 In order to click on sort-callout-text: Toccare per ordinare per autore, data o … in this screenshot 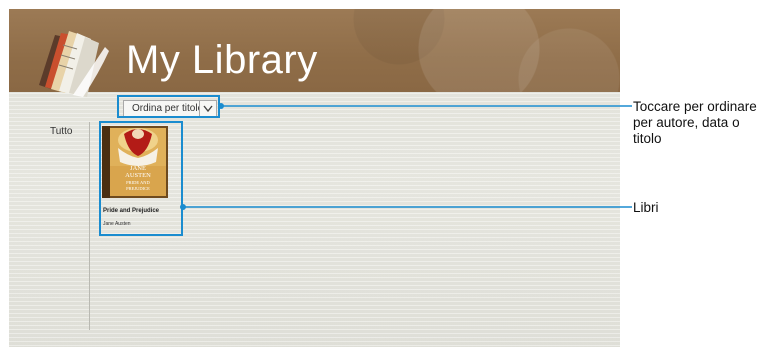, I will do `click(695, 123)`.